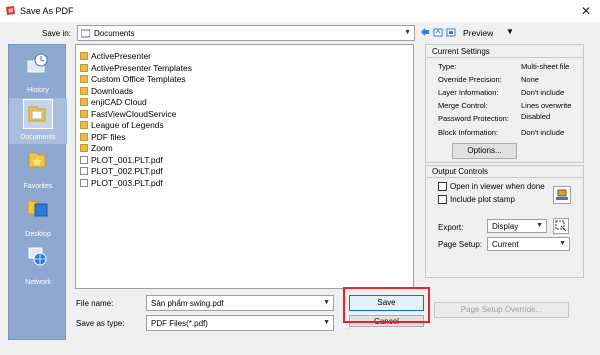 This screenshot has height=355, width=600. What do you see at coordinates (562, 195) in the screenshot?
I see `plot-stamp-settings-icon` at bounding box center [562, 195].